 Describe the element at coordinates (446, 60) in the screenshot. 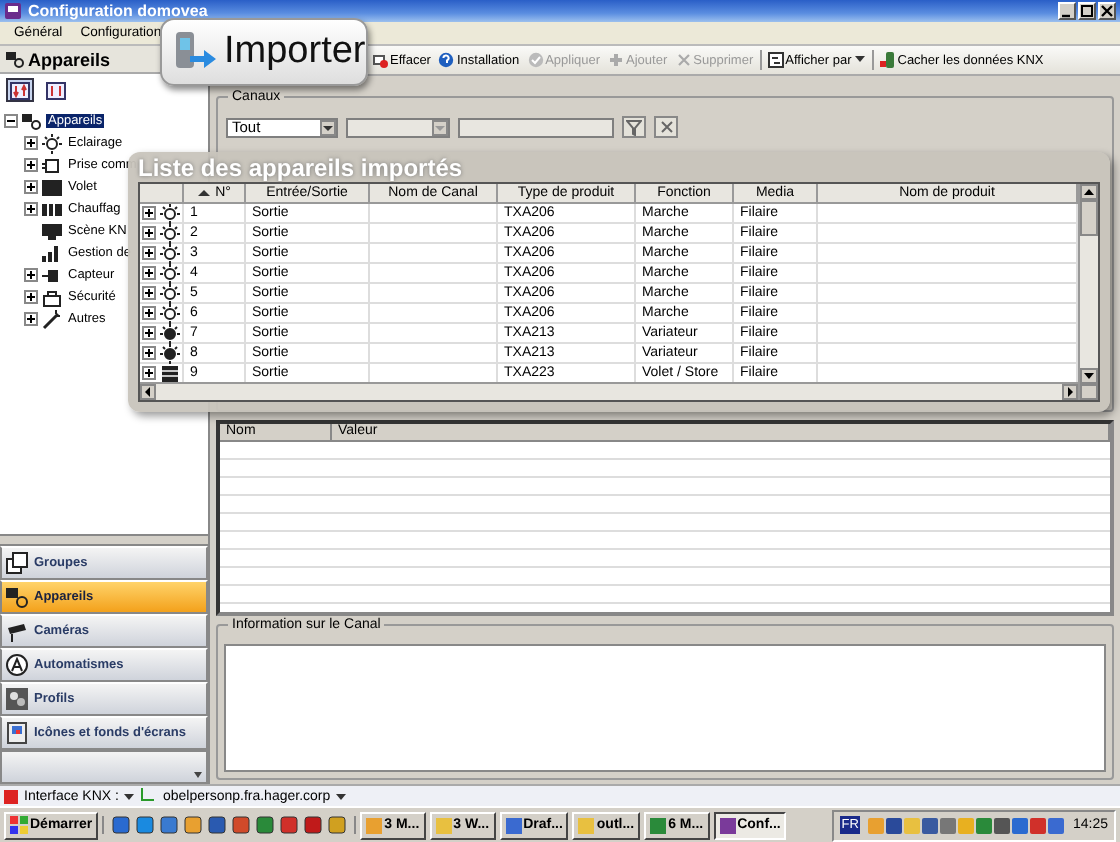

I see `help-circle-icon` at that location.